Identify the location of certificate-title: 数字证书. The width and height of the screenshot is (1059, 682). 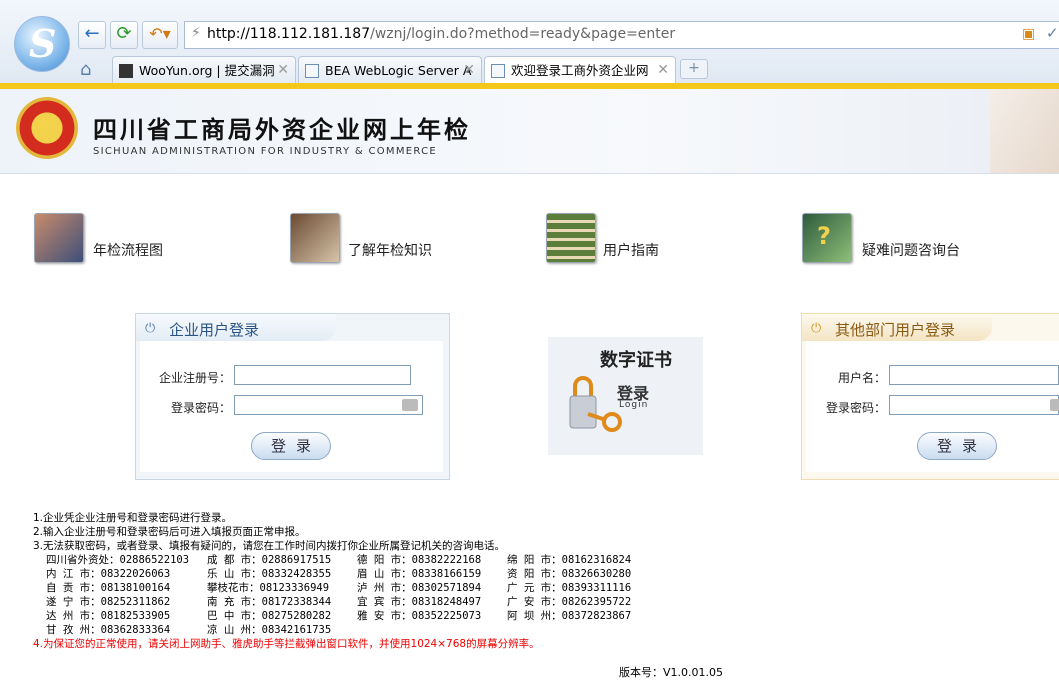
(636, 360).